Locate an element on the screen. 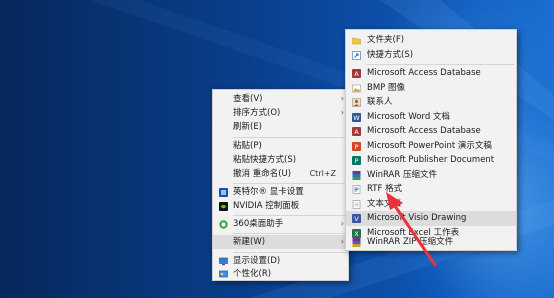 The height and width of the screenshot is (298, 554). annotation-arrow is located at coordinates (411, 229).